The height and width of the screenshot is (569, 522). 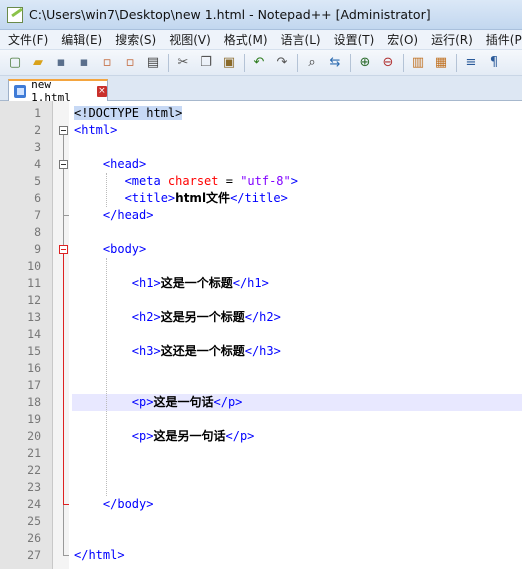 What do you see at coordinates (28, 39) in the screenshot?
I see `menu-item-0: 文件(F)` at bounding box center [28, 39].